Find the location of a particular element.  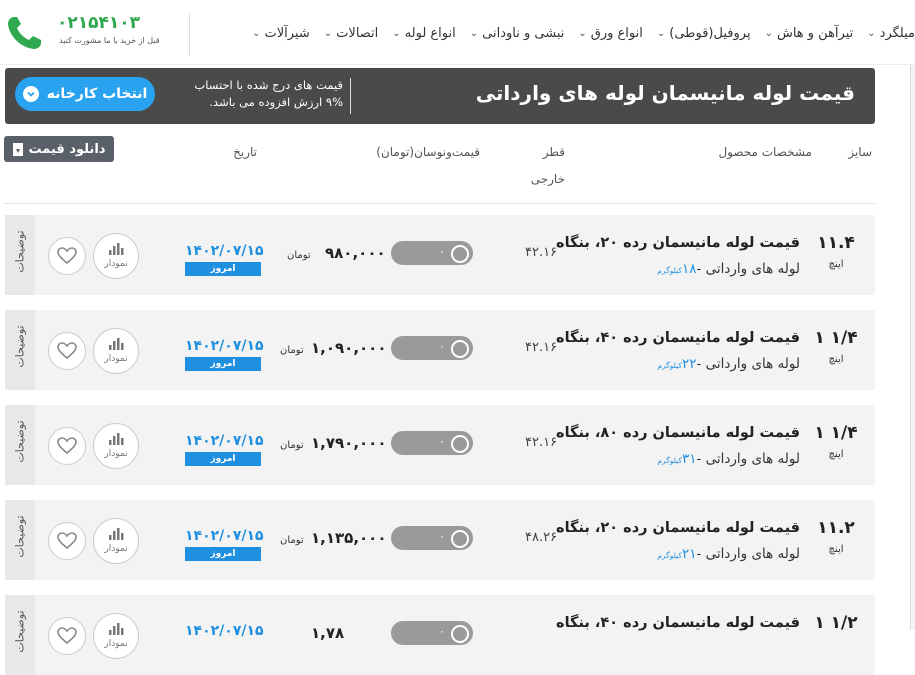

menu-item-beam: تیرآهن و هاش ⌄ is located at coordinates (809, 33).